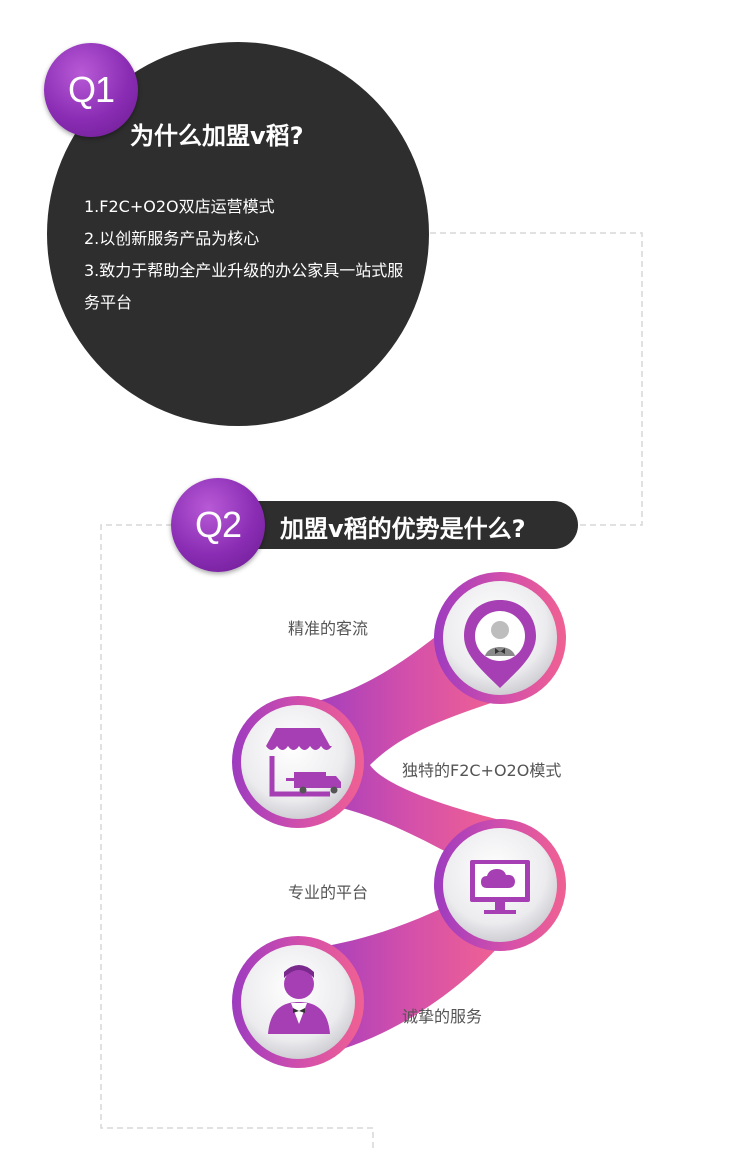  I want to click on q1-title: 为什么加盟v稻?, so click(217, 136).